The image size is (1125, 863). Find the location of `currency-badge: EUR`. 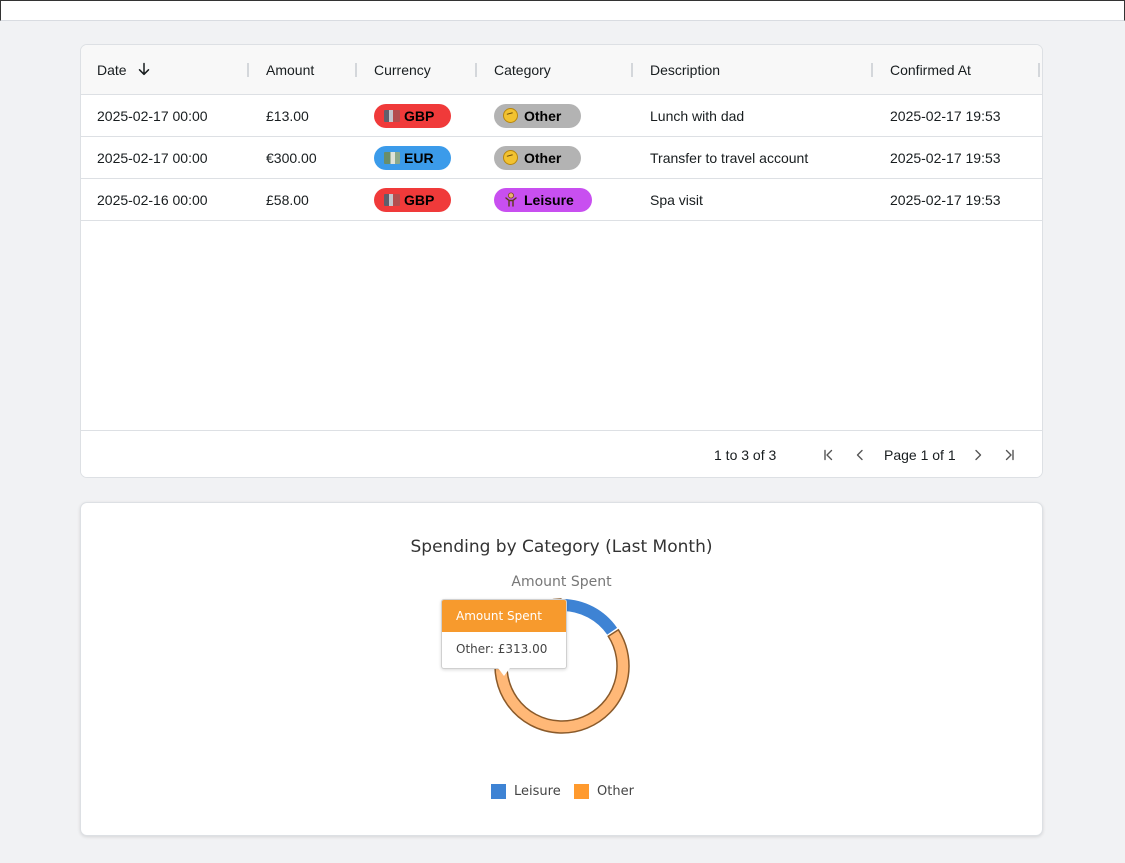

currency-badge: EUR is located at coordinates (412, 158).